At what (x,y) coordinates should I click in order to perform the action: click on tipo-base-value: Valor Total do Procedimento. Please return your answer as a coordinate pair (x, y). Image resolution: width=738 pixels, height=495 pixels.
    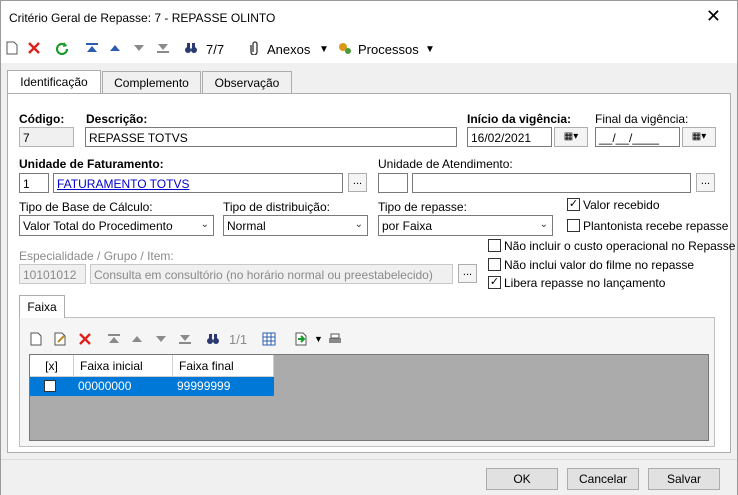
    Looking at the image, I should click on (98, 226).